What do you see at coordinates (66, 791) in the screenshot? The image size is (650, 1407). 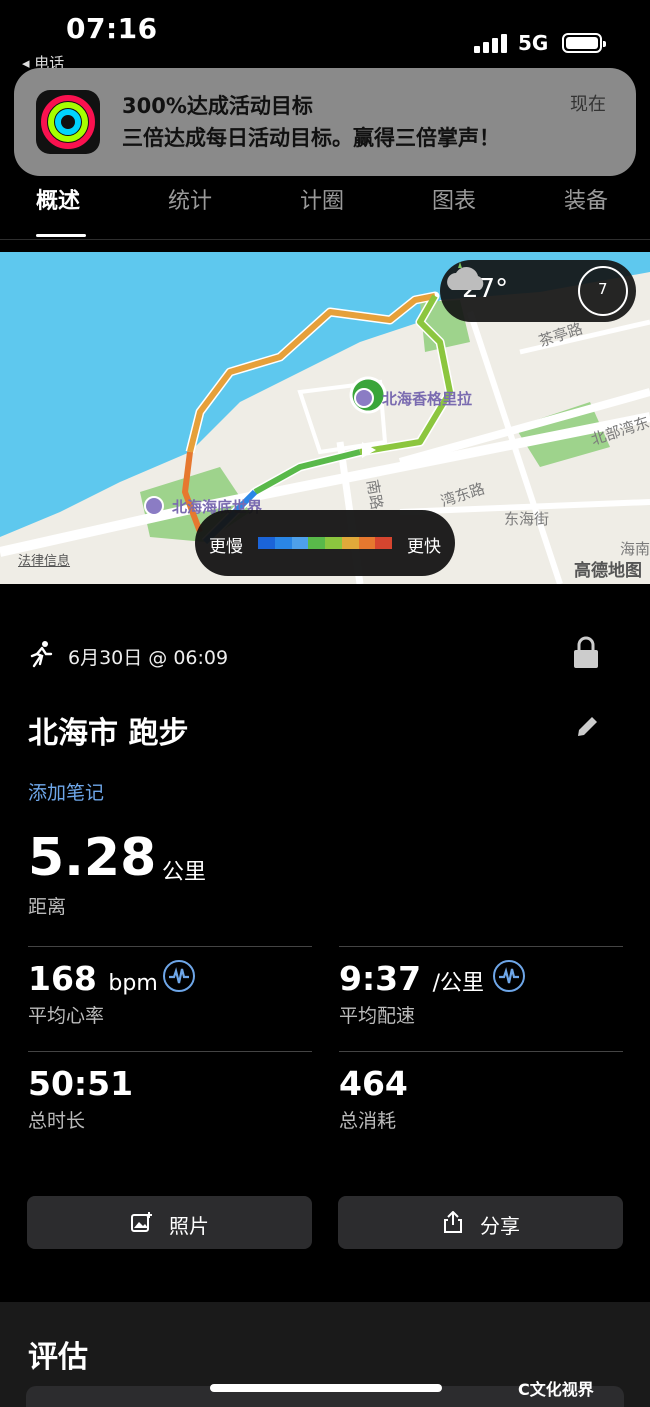 I see `add-note-link: 添加笔记` at bounding box center [66, 791].